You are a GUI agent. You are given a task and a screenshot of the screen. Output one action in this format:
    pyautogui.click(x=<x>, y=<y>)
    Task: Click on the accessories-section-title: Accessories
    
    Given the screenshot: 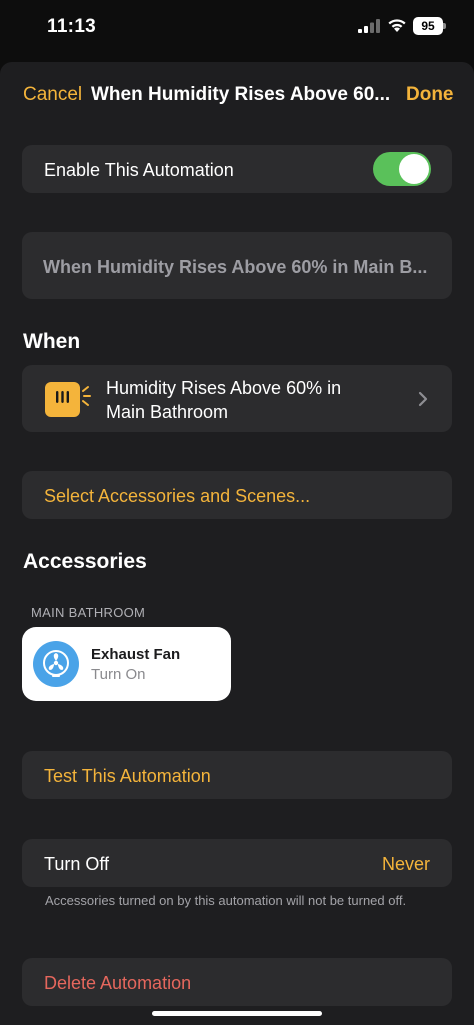 What is the action you would take?
    pyautogui.click(x=85, y=561)
    